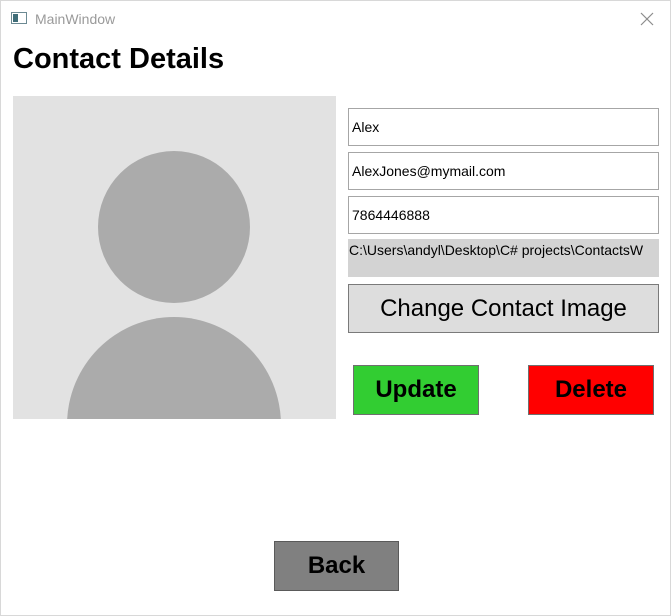 The image size is (671, 616). Describe the element at coordinates (416, 390) in the screenshot. I see `update-button: Update` at that location.